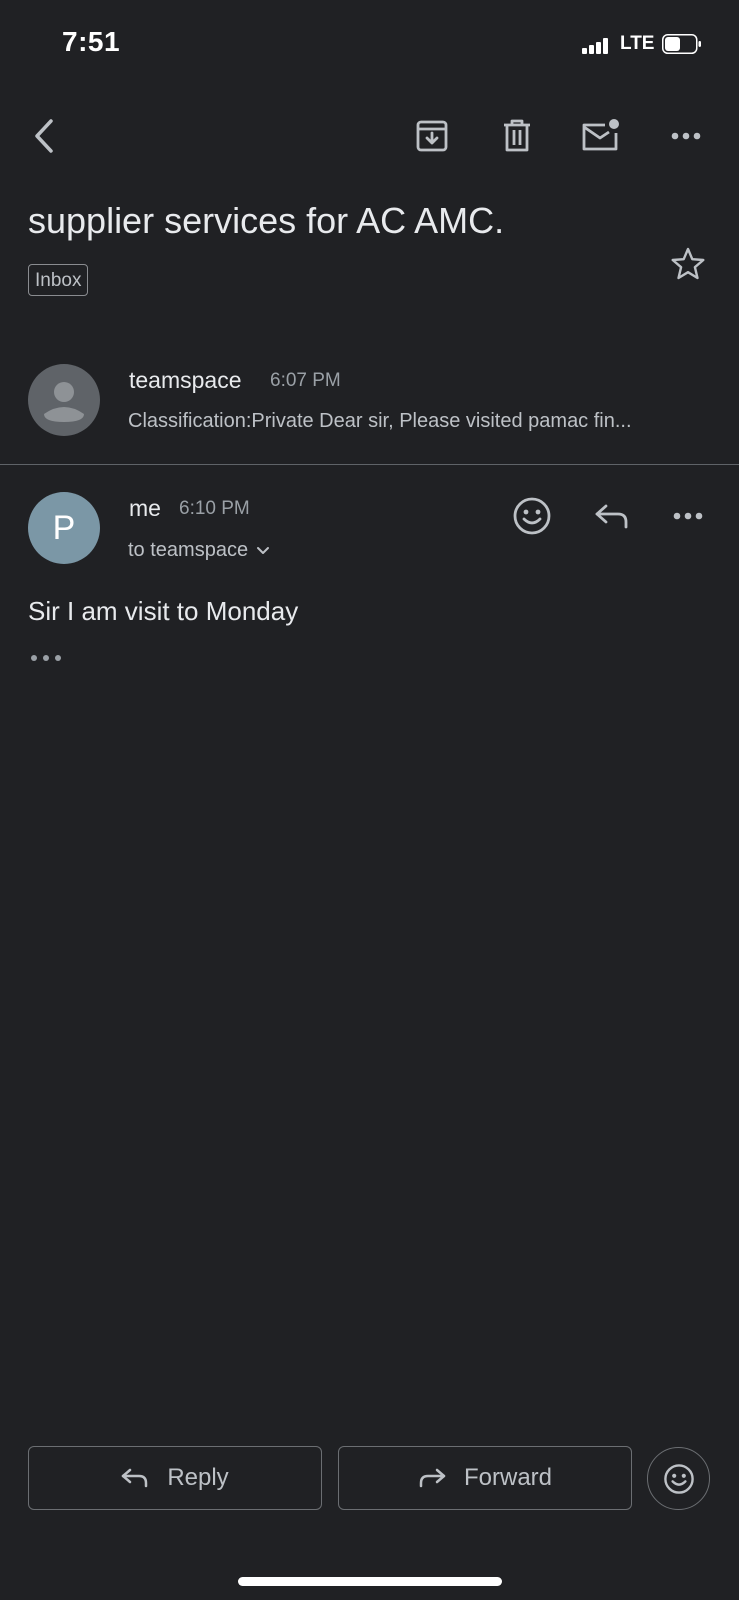  What do you see at coordinates (595, 46) in the screenshot?
I see `signal-icon` at bounding box center [595, 46].